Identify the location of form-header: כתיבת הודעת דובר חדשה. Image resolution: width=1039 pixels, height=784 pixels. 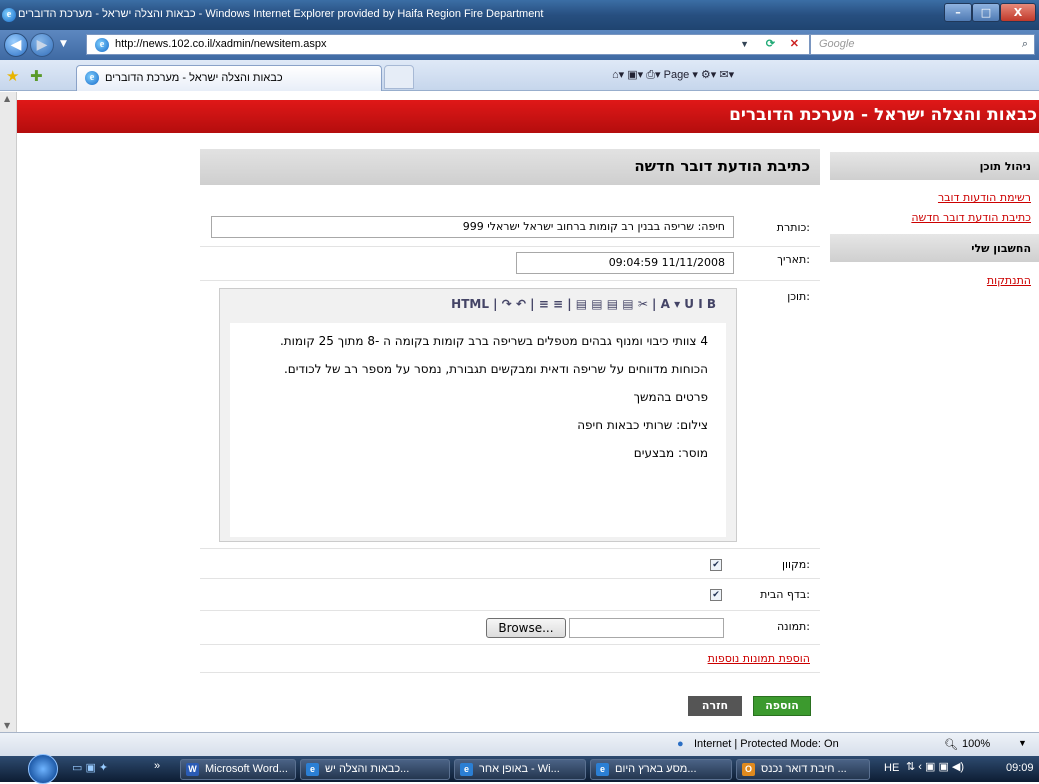
(510, 167).